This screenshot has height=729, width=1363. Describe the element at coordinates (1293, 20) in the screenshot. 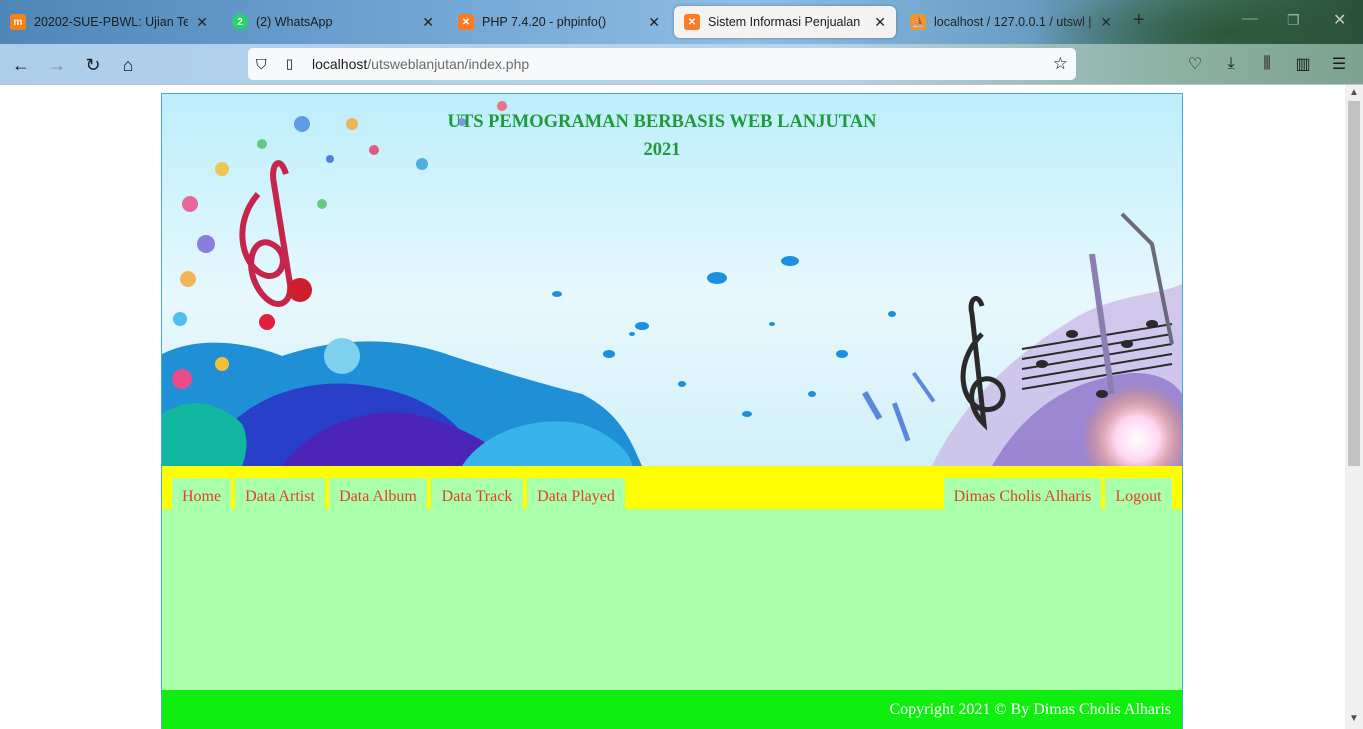

I see `restore-button: ❐` at that location.